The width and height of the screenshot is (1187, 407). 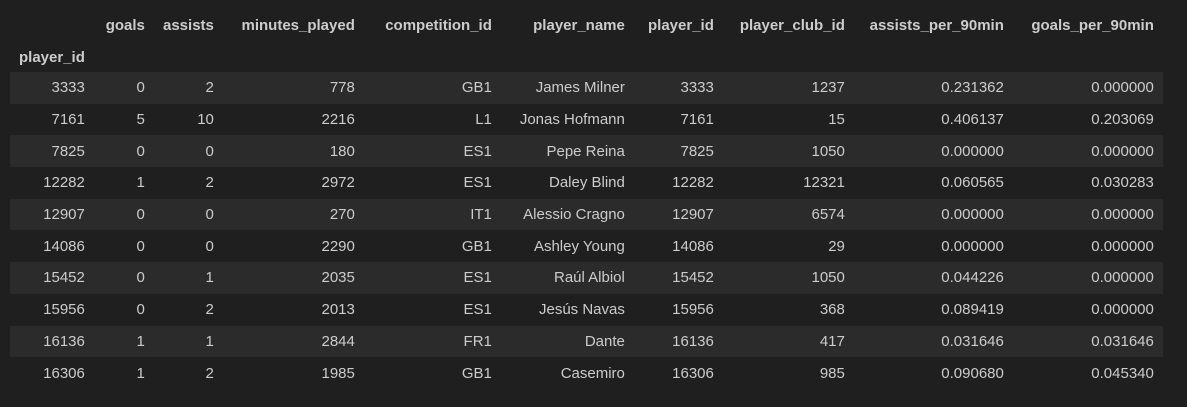 I want to click on table-cell: 14086, so click(x=693, y=246).